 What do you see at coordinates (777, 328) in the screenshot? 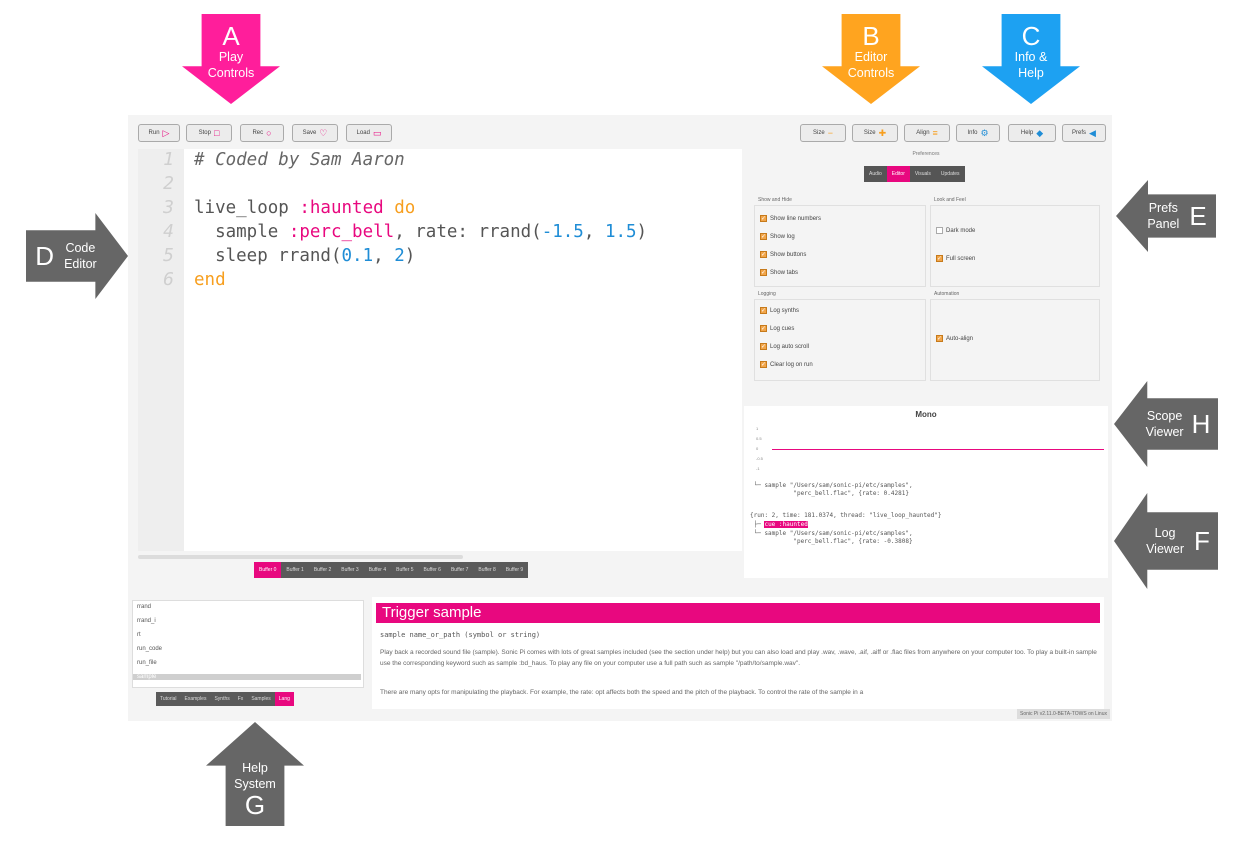
I see `log-cues-checkbox: ✓ Log cues` at bounding box center [777, 328].